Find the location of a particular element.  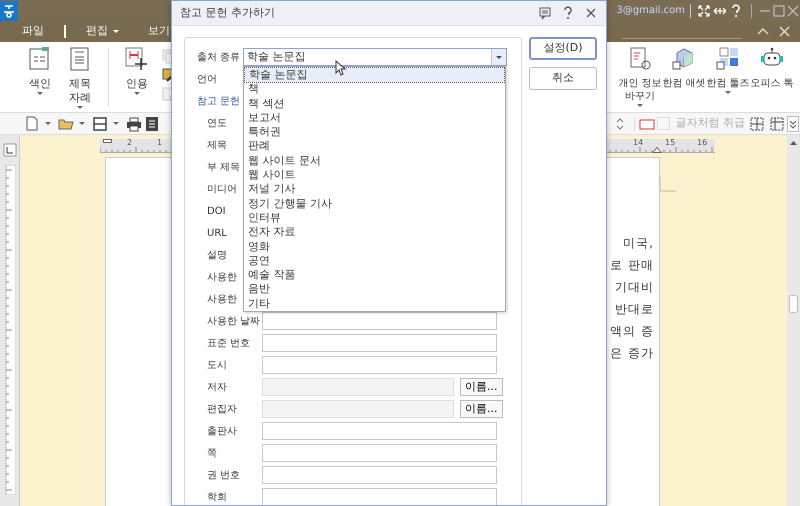

dropdown-option: 책 섹션 is located at coordinates (374, 103).